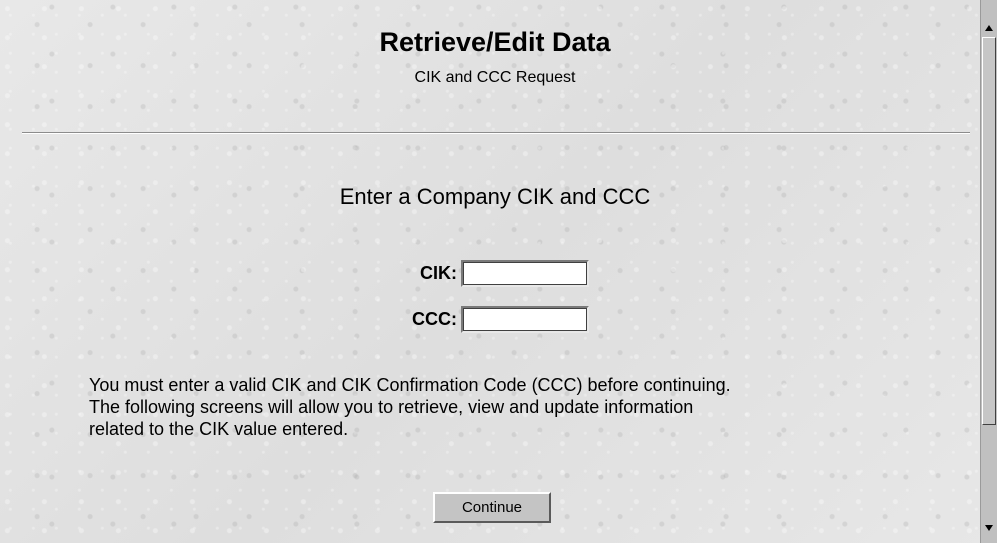  What do you see at coordinates (438, 272) in the screenshot?
I see `cik-label: CIK:` at bounding box center [438, 272].